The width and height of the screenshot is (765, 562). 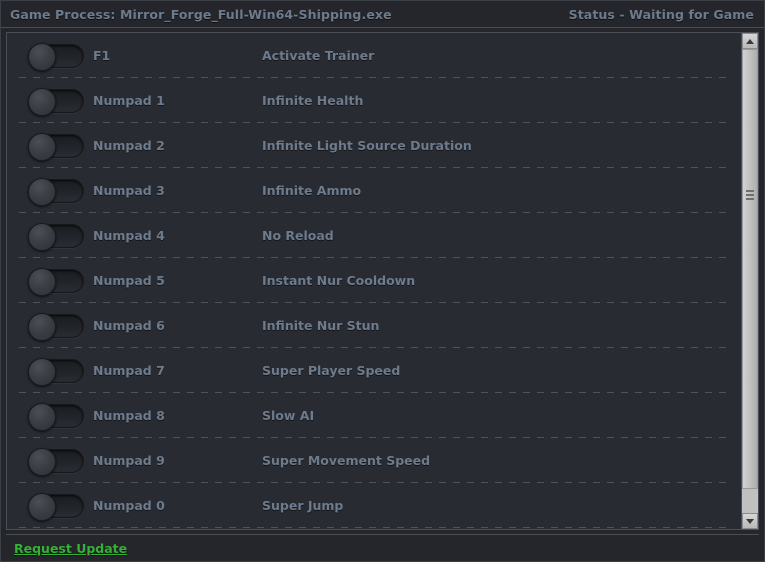 I want to click on request-update-link: Request Update, so click(x=70, y=548).